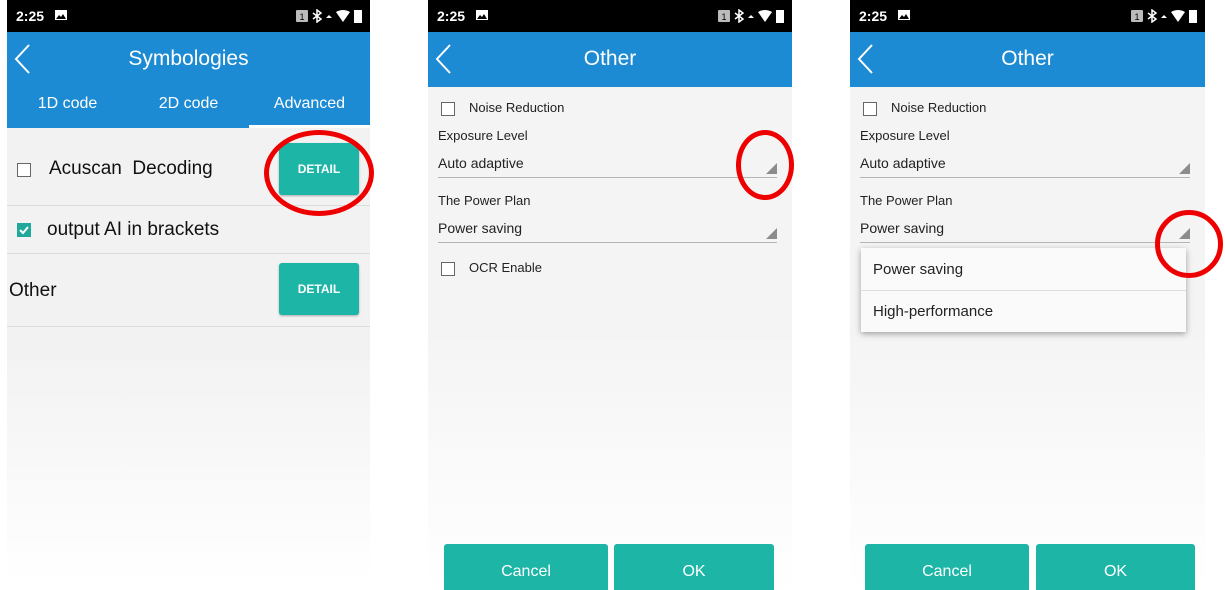 The height and width of the screenshot is (590, 1225). What do you see at coordinates (24, 170) in the screenshot?
I see `acuscan-checkbox` at bounding box center [24, 170].